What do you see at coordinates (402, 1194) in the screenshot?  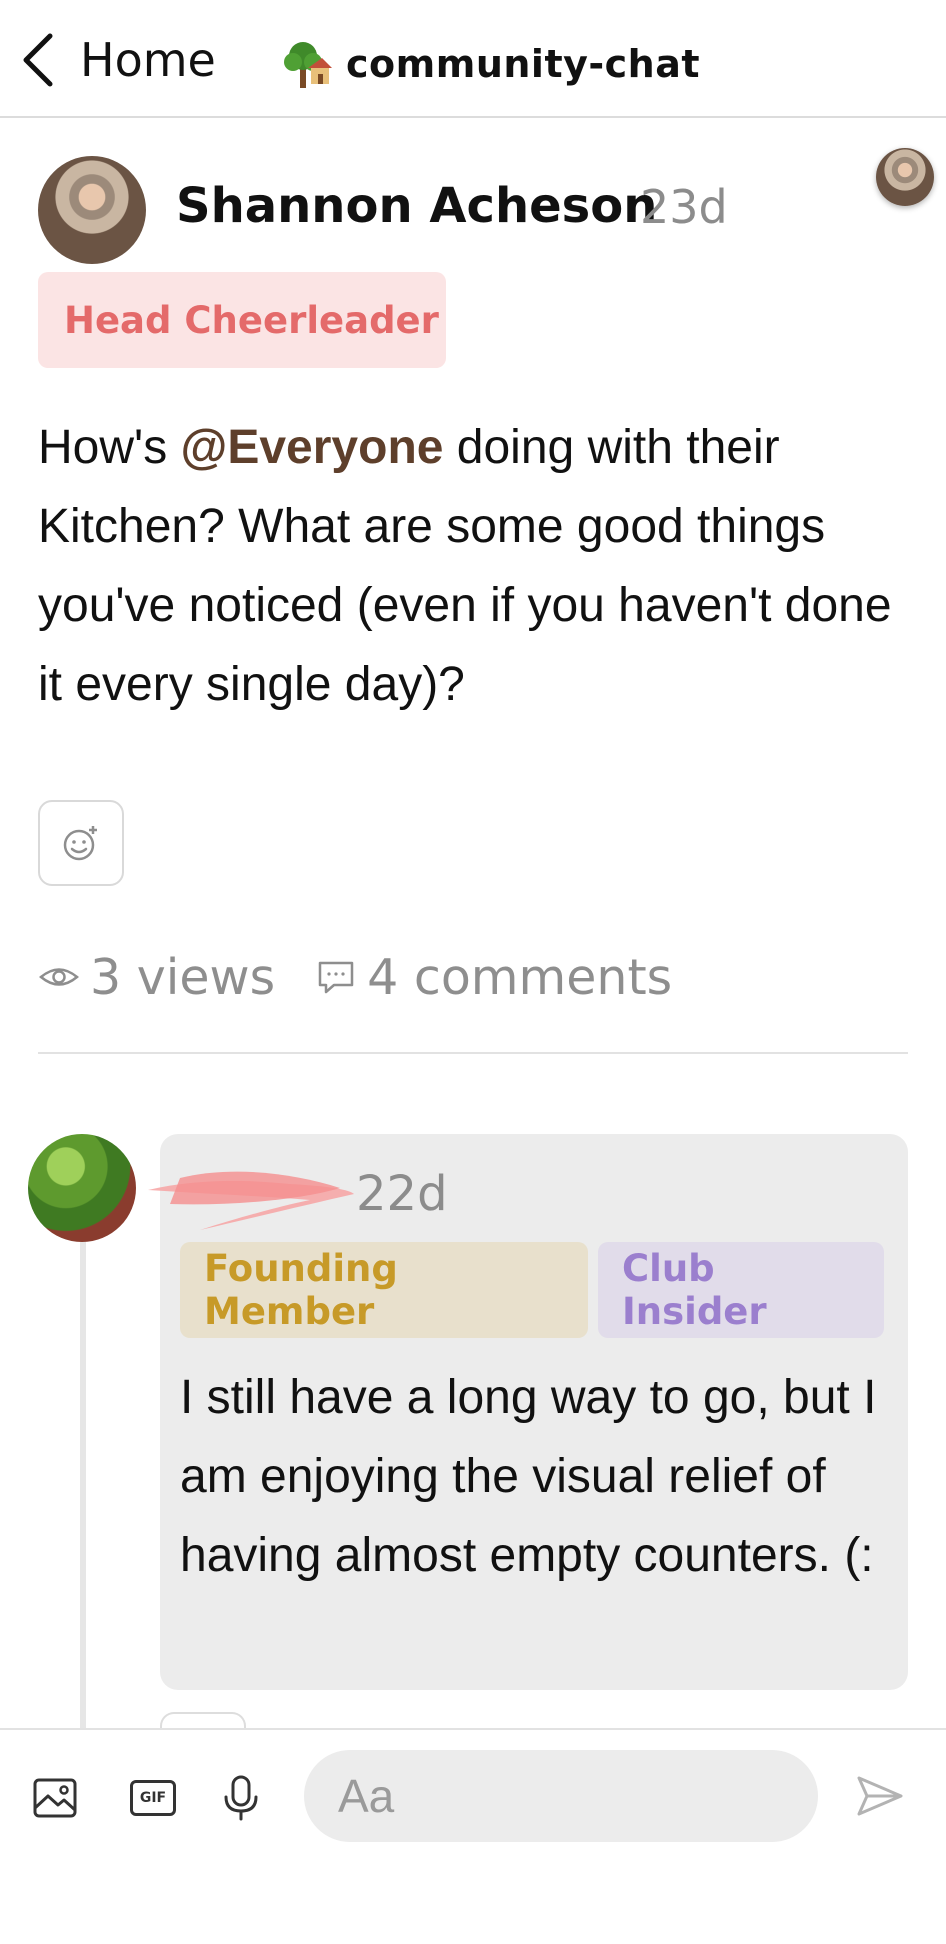 I see `comment-timestamp: 22d` at bounding box center [402, 1194].